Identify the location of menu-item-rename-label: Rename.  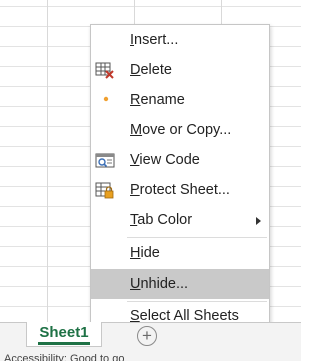
(157, 100).